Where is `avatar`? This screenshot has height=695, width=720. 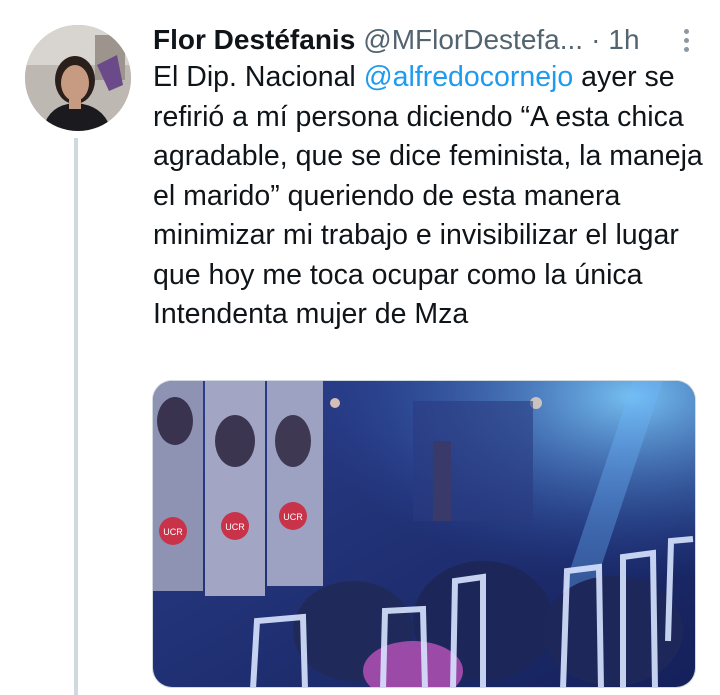 avatar is located at coordinates (78, 78).